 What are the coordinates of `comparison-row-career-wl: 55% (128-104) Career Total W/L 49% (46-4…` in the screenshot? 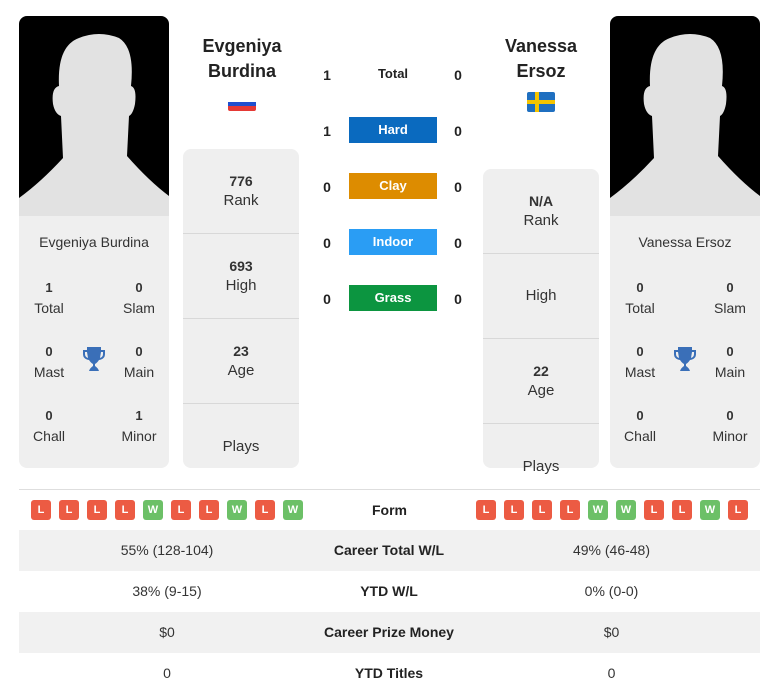 It's located at (389, 550).